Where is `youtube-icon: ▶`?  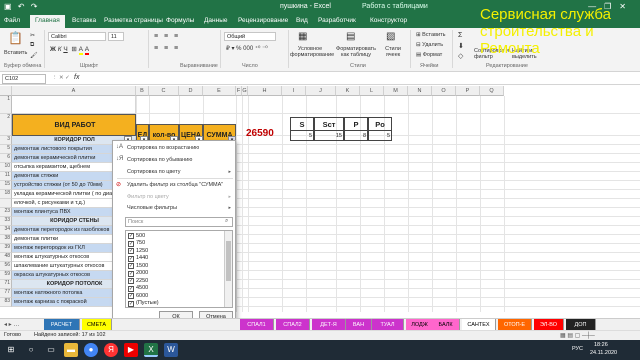 youtube-icon: ▶ is located at coordinates (131, 350).